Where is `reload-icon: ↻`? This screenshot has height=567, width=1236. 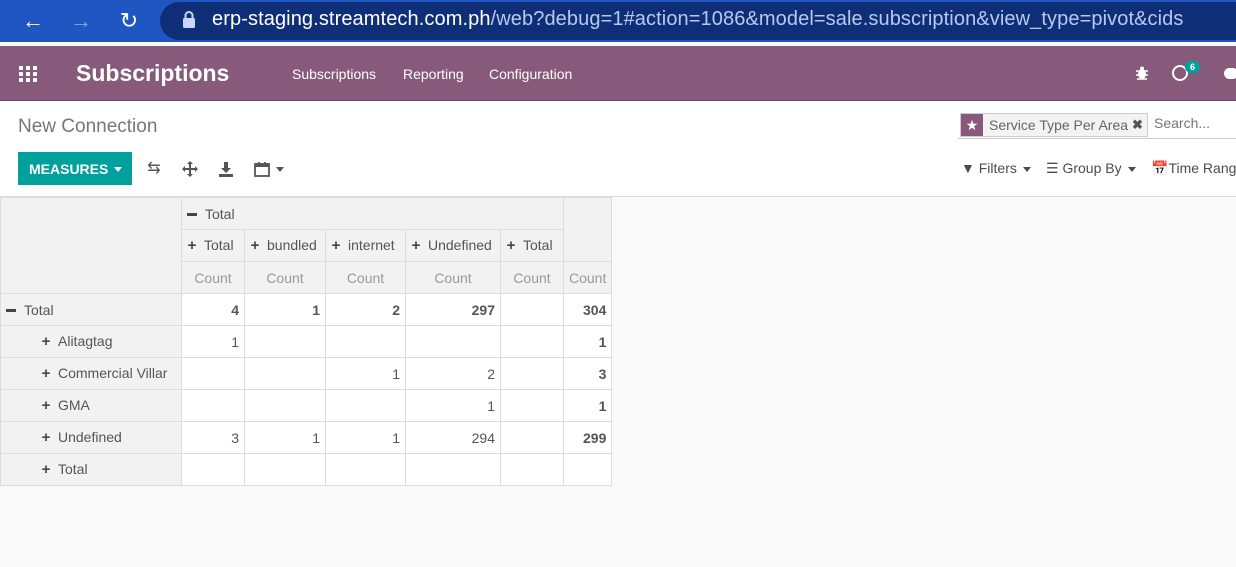
reload-icon: ↻ is located at coordinates (129, 21).